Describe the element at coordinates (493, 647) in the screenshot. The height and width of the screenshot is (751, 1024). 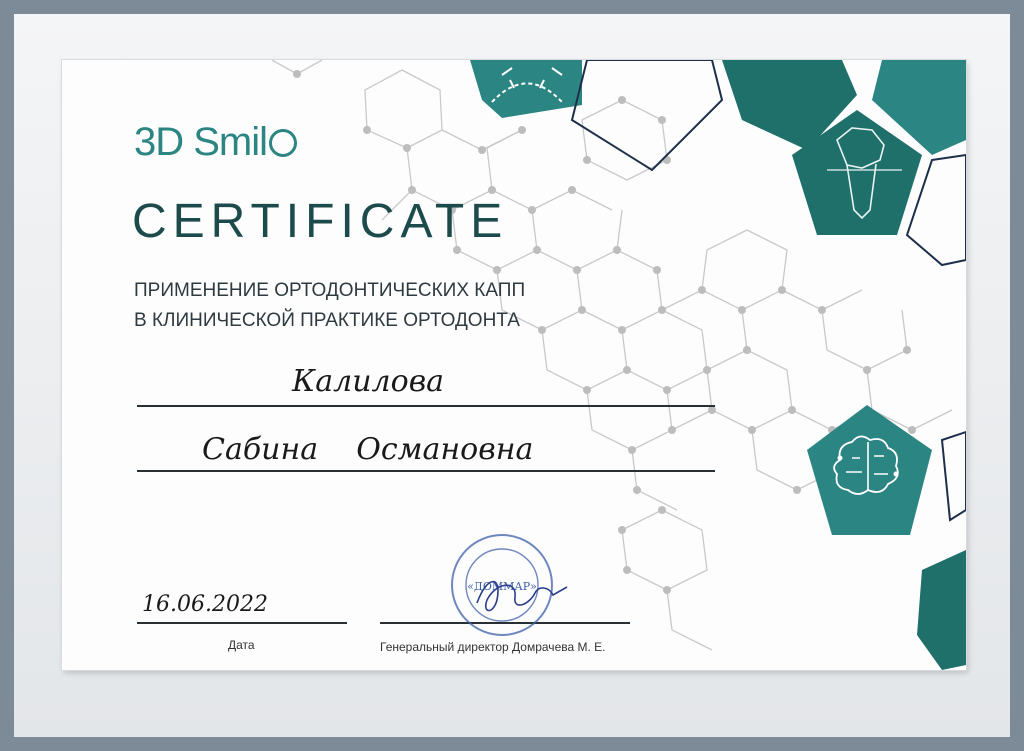
I see `signatory-label: Генеральный директор Домрачева М. Е.` at that location.